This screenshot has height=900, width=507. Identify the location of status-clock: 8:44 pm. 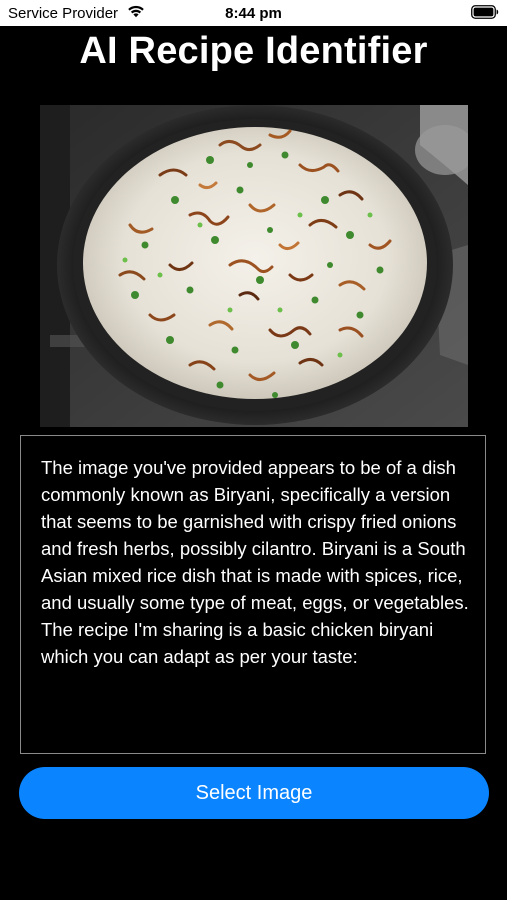
(253, 13).